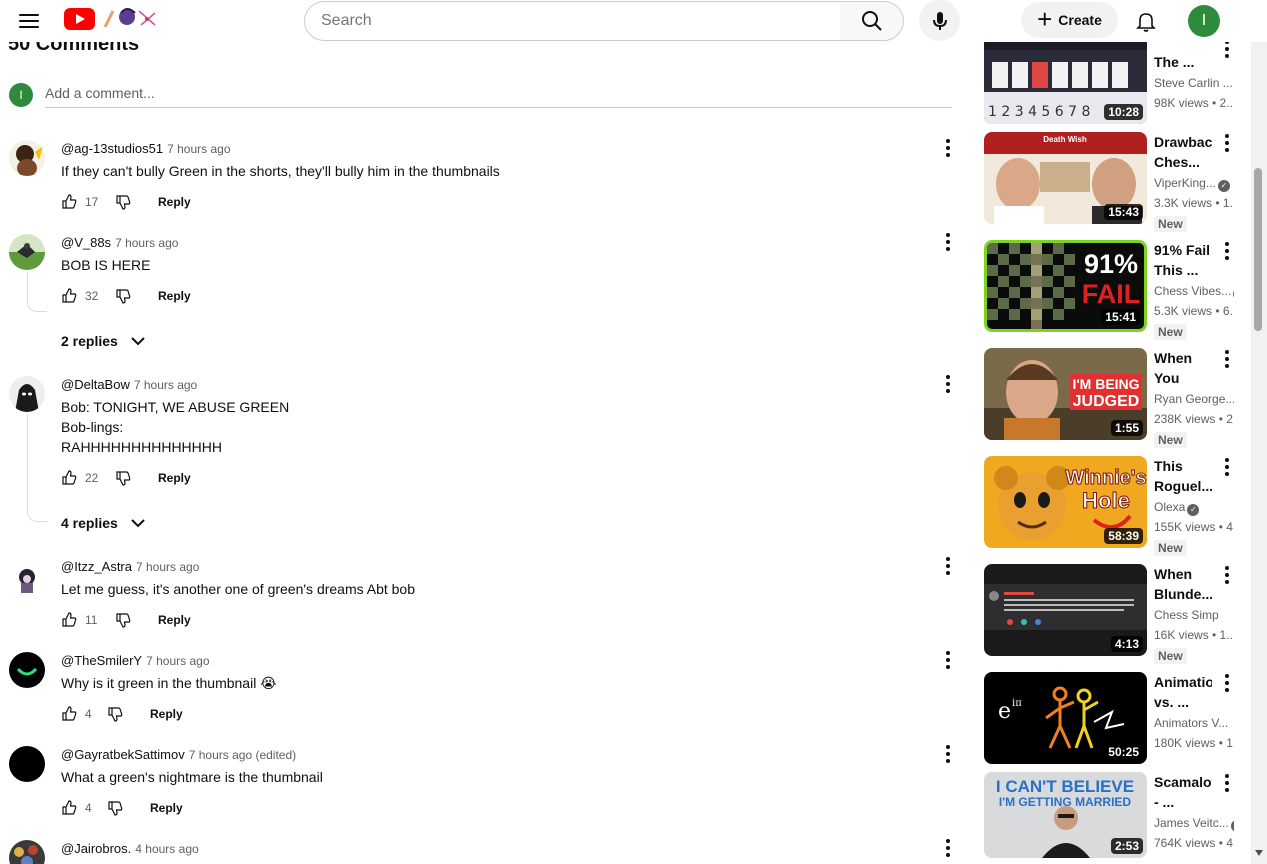 Image resolution: width=1267 pixels, height=864 pixels. Describe the element at coordinates (1065, 78) in the screenshot. I see `video-thumbnail: 1 2 3 4 5 6 7 8 10:28` at that location.